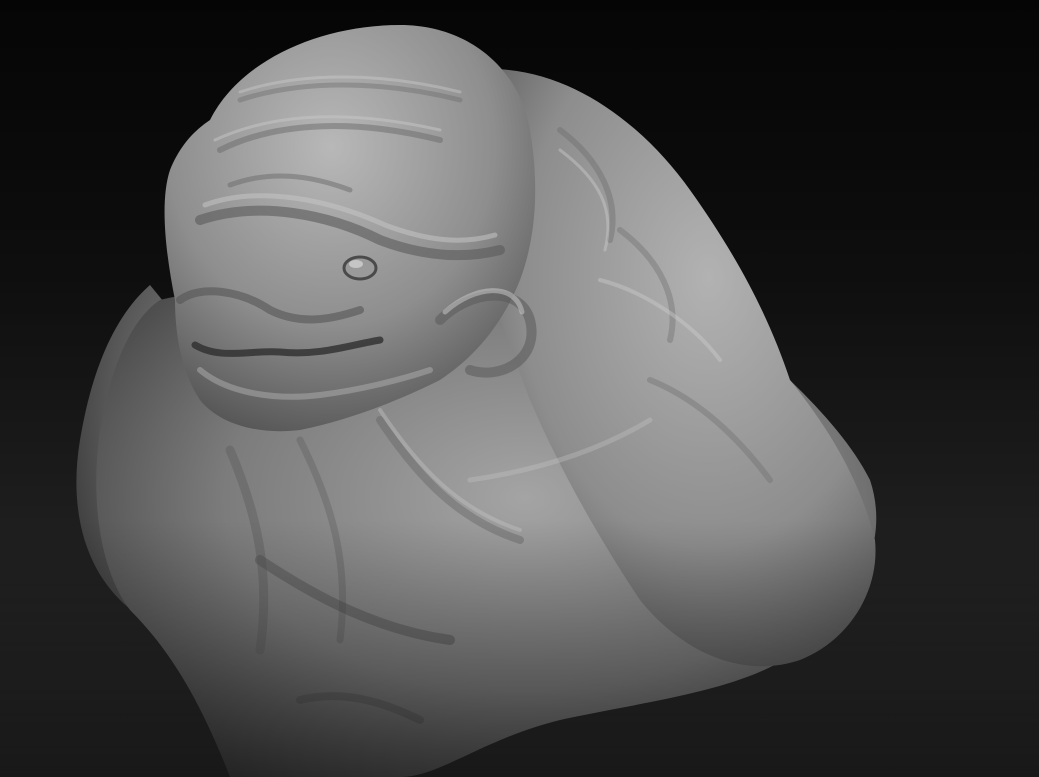 This screenshot has width=1039, height=777. I want to click on eye, so click(360, 268).